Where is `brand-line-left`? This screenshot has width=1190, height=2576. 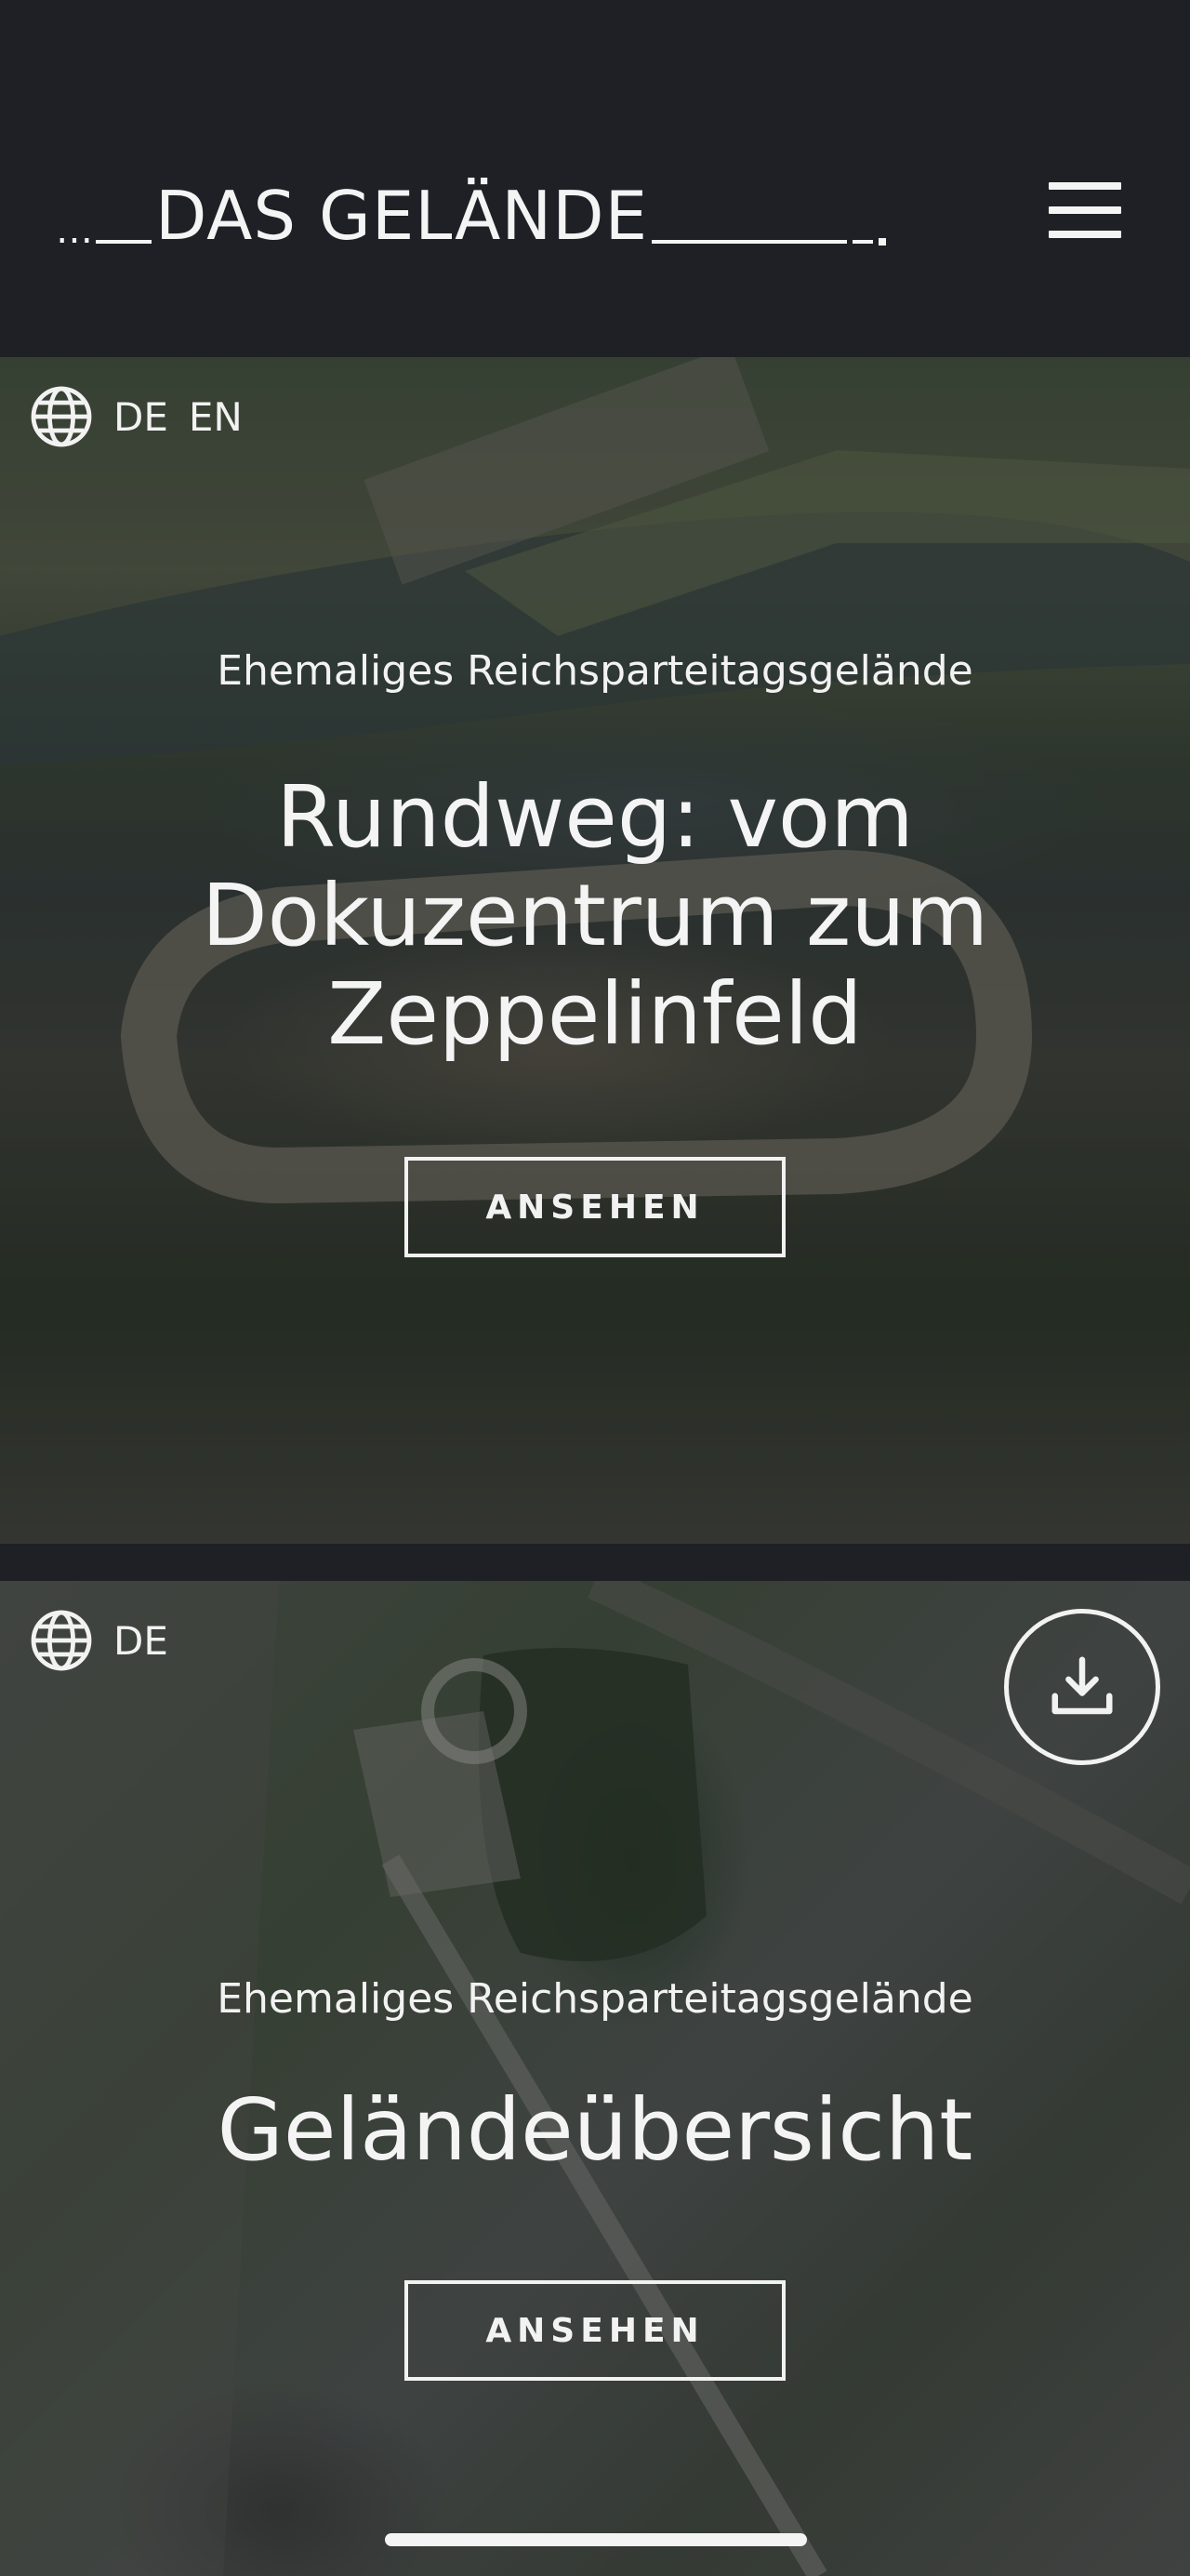 brand-line-left is located at coordinates (124, 242).